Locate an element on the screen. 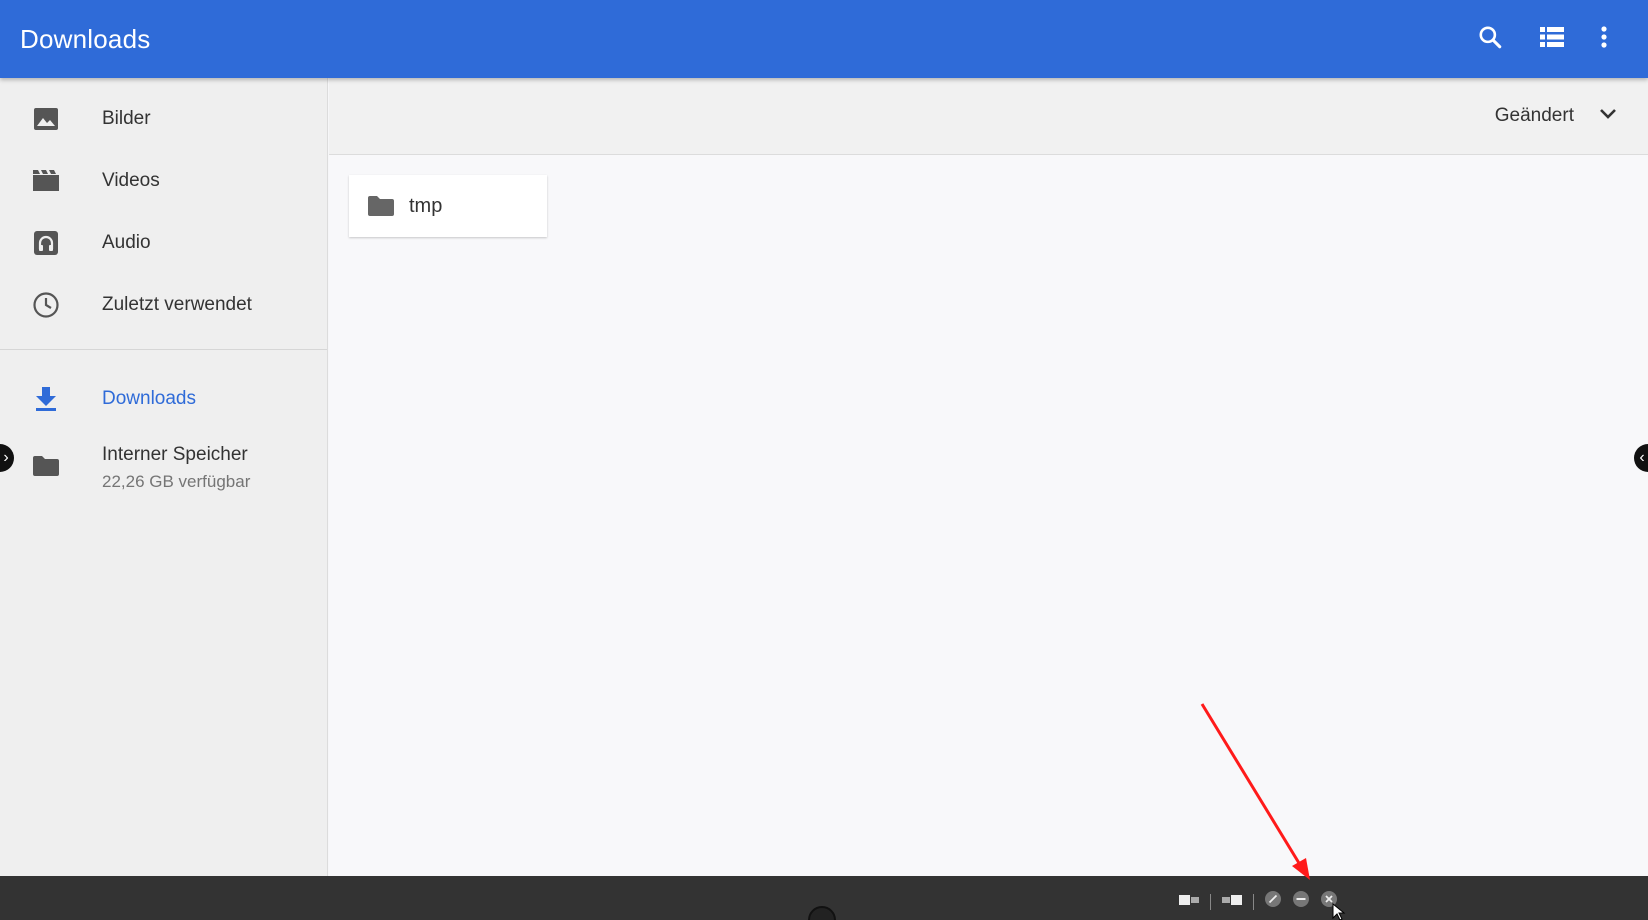 This screenshot has height=920, width=1648. sidebar-item-label: Zuletzt verwendet is located at coordinates (177, 304).